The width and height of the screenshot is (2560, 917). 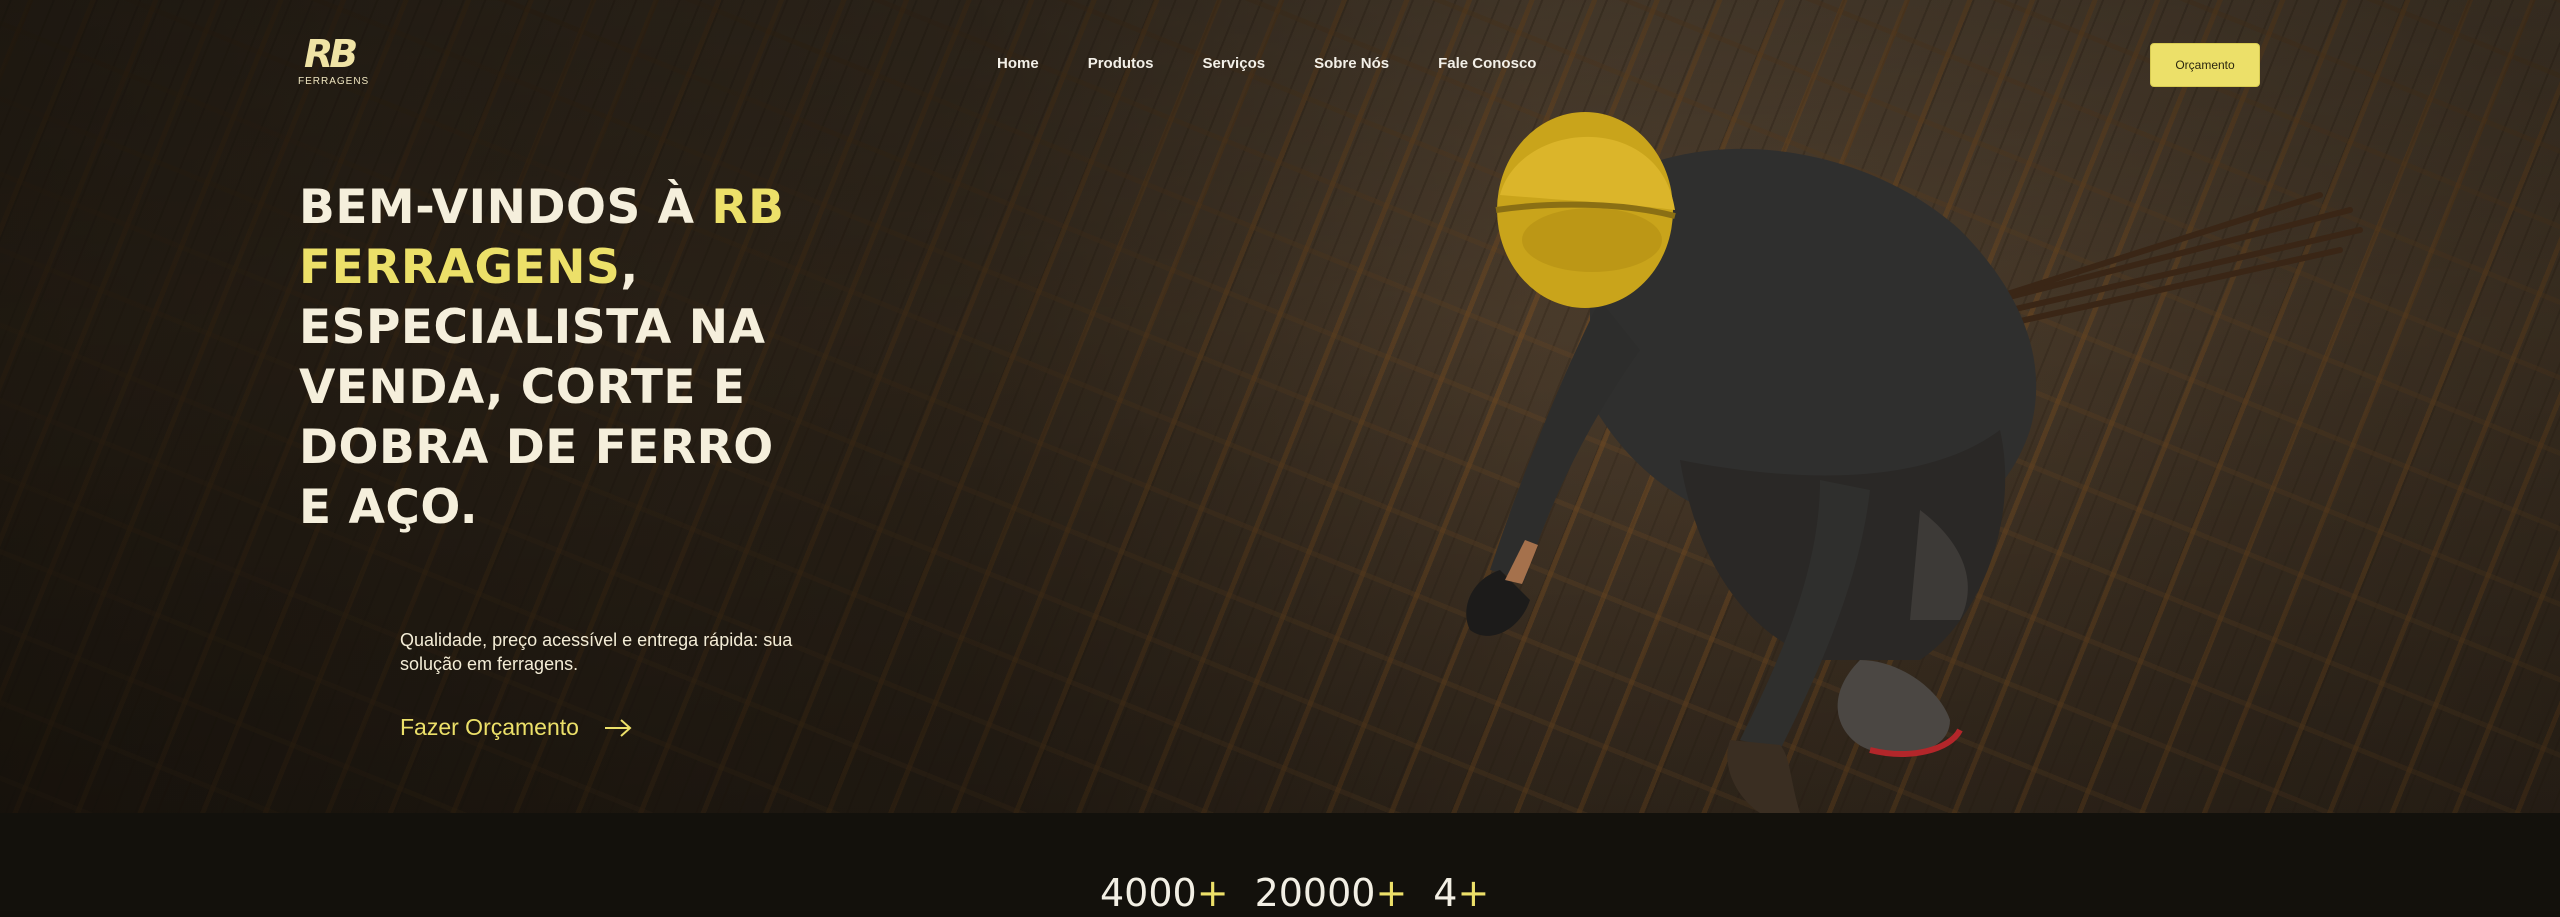 I want to click on stats-section: 4000+ 20000+ 4+, so click(x=1280, y=864).